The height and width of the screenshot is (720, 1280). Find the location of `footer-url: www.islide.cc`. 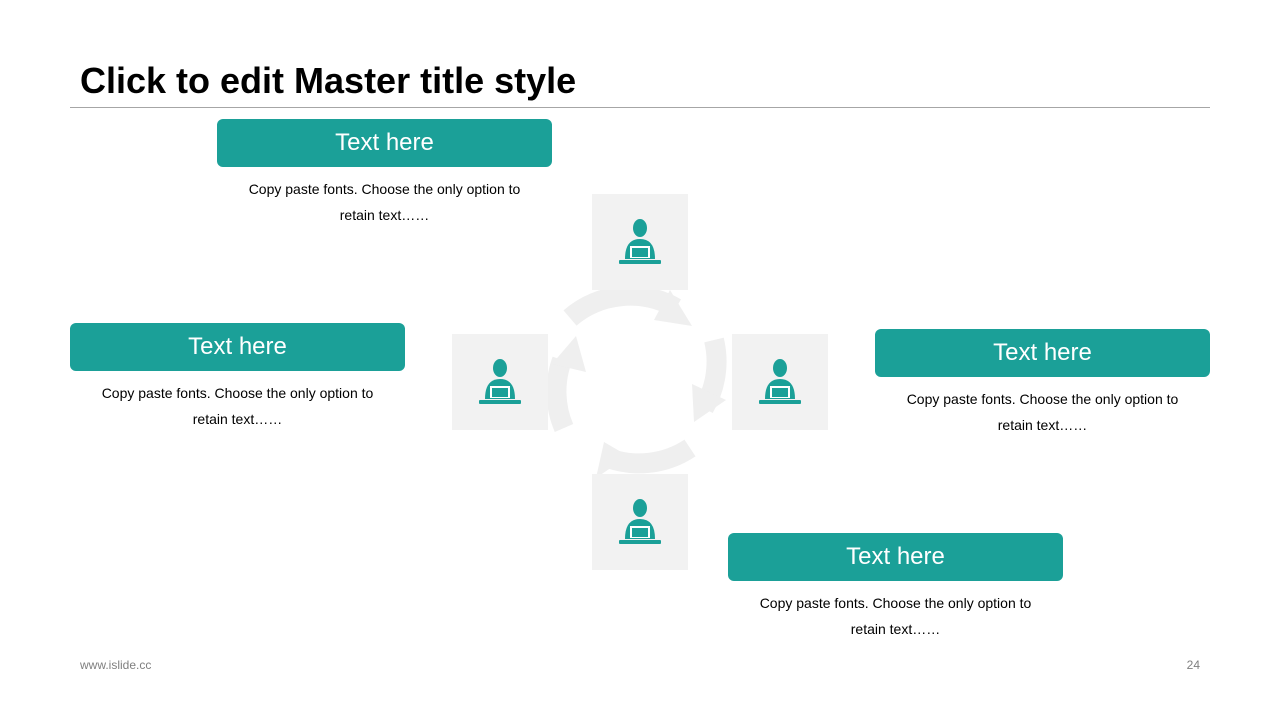

footer-url: www.islide.cc is located at coordinates (116, 665).